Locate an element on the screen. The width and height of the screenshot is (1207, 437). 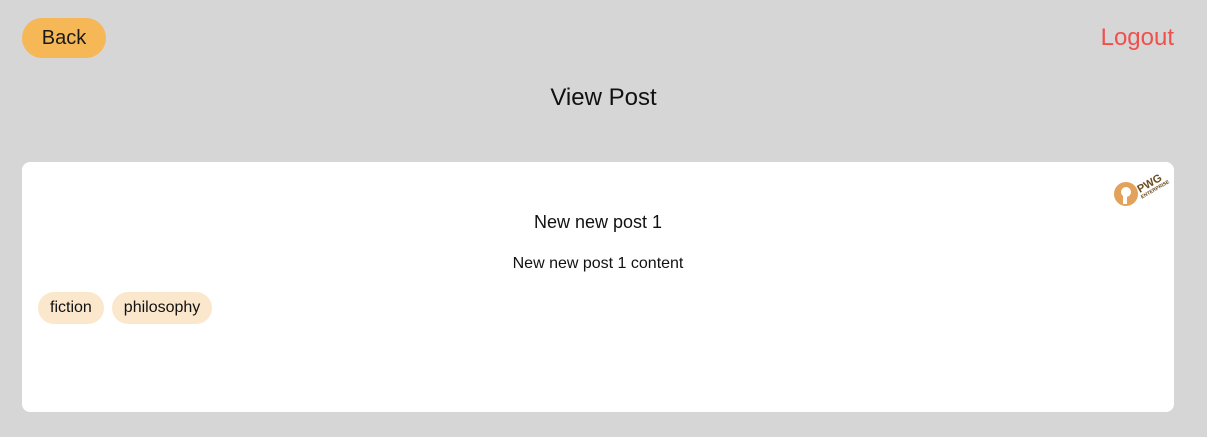
tag-list: fiction philosophy is located at coordinates (125, 308).